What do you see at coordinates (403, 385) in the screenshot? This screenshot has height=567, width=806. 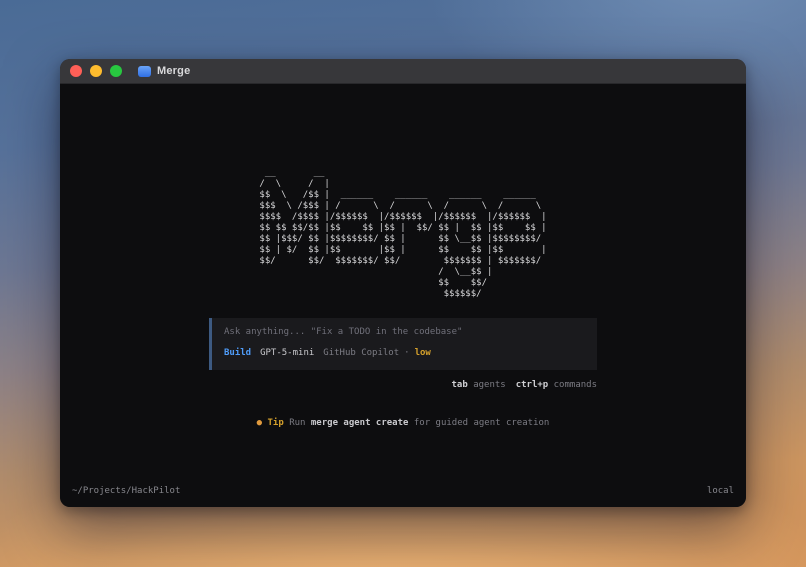 I see `shortcut-hints: tab agents ctrl+p commands` at bounding box center [403, 385].